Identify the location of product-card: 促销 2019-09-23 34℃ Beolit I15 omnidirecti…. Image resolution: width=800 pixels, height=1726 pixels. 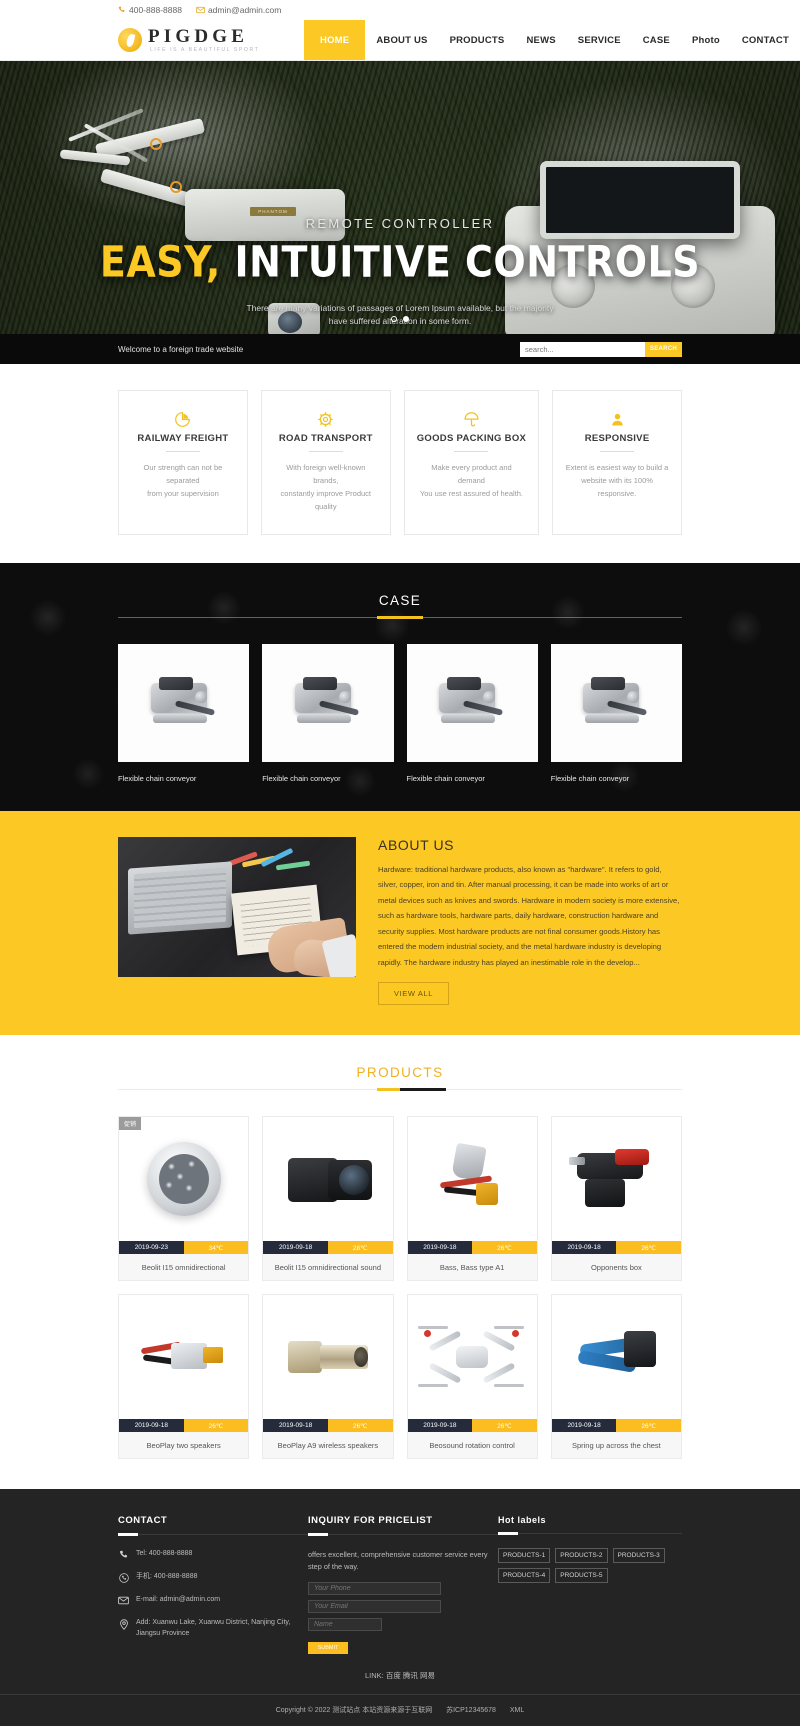
(184, 1199).